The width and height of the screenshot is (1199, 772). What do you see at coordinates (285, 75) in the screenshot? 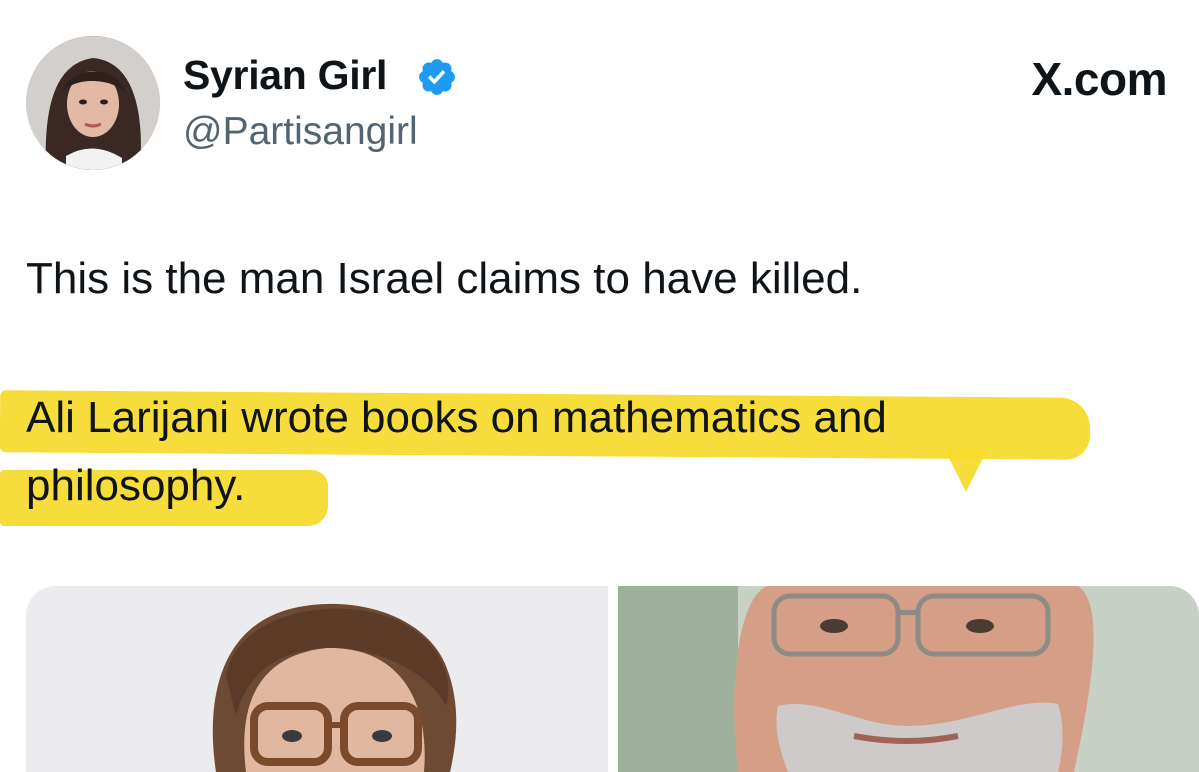
I see `author-display-name: Syrian Girl` at bounding box center [285, 75].